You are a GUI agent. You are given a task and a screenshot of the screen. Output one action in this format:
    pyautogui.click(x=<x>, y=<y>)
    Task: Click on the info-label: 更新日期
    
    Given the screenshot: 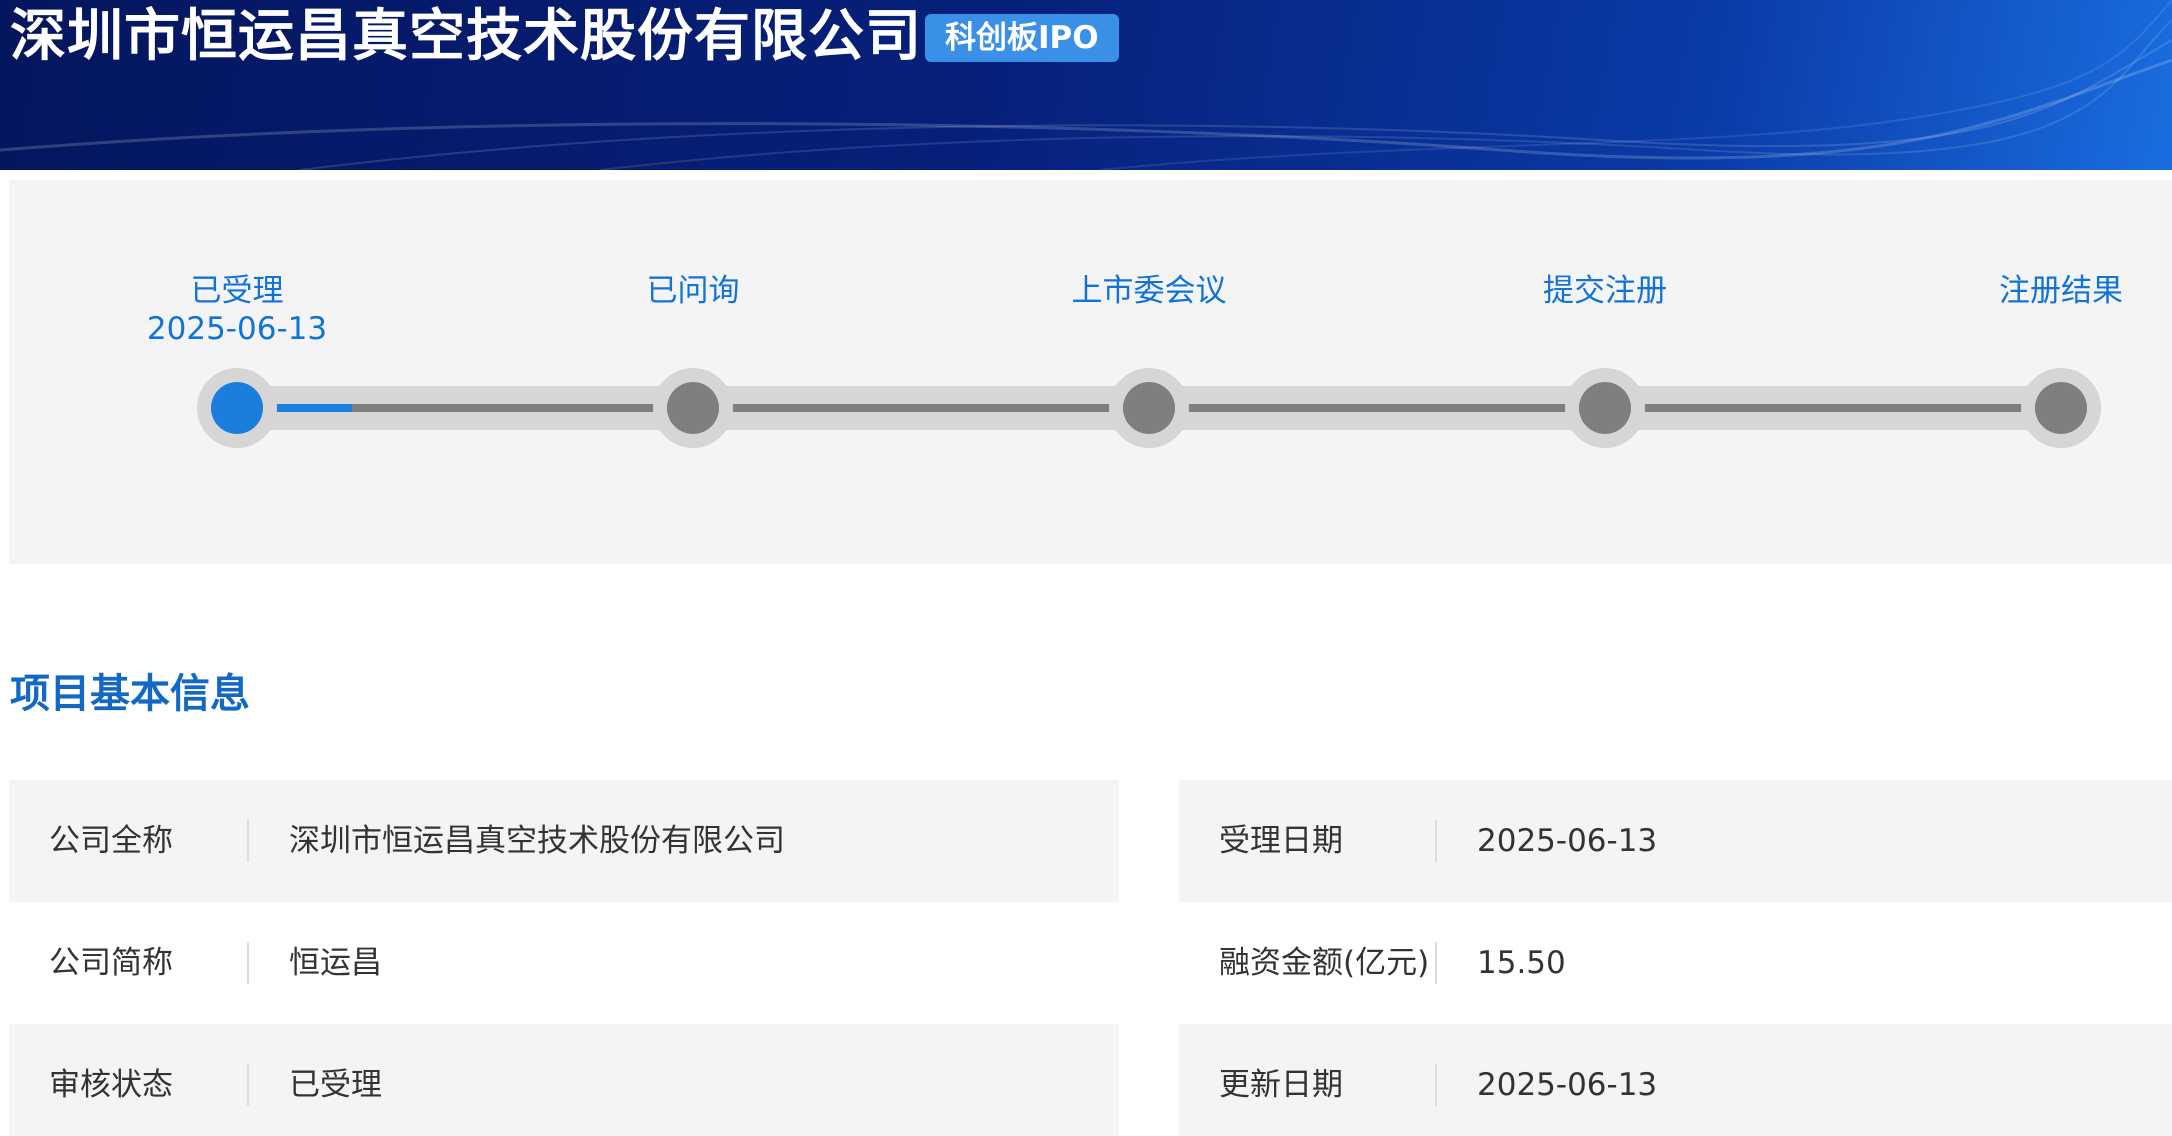 What is the action you would take?
    pyautogui.click(x=1281, y=1085)
    